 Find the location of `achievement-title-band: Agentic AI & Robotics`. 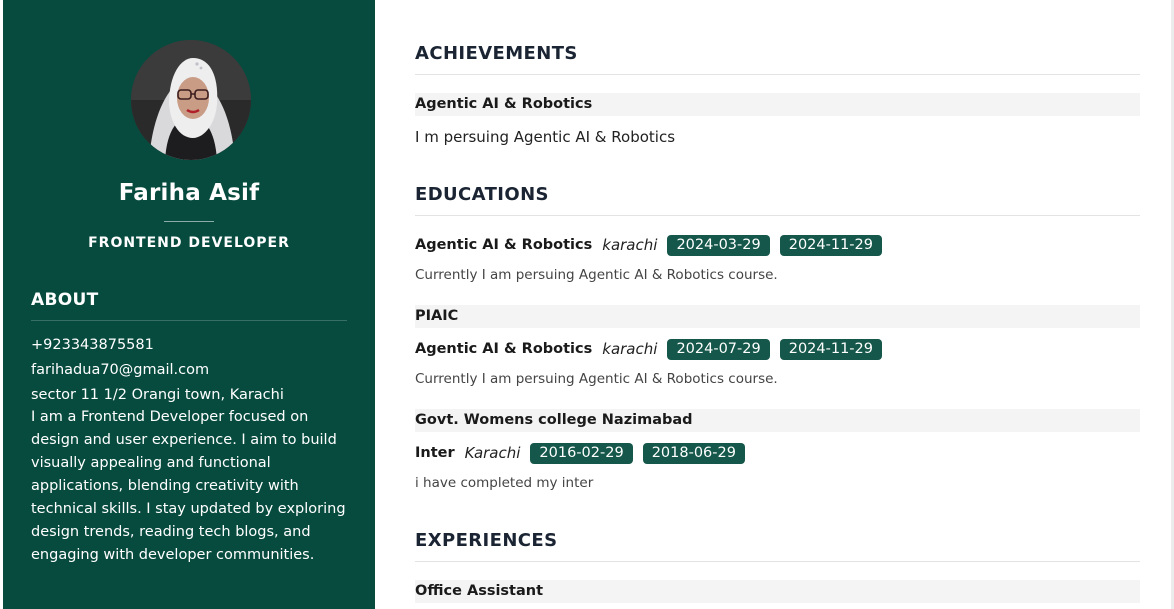

achievement-title-band: Agentic AI & Robotics is located at coordinates (777, 104).